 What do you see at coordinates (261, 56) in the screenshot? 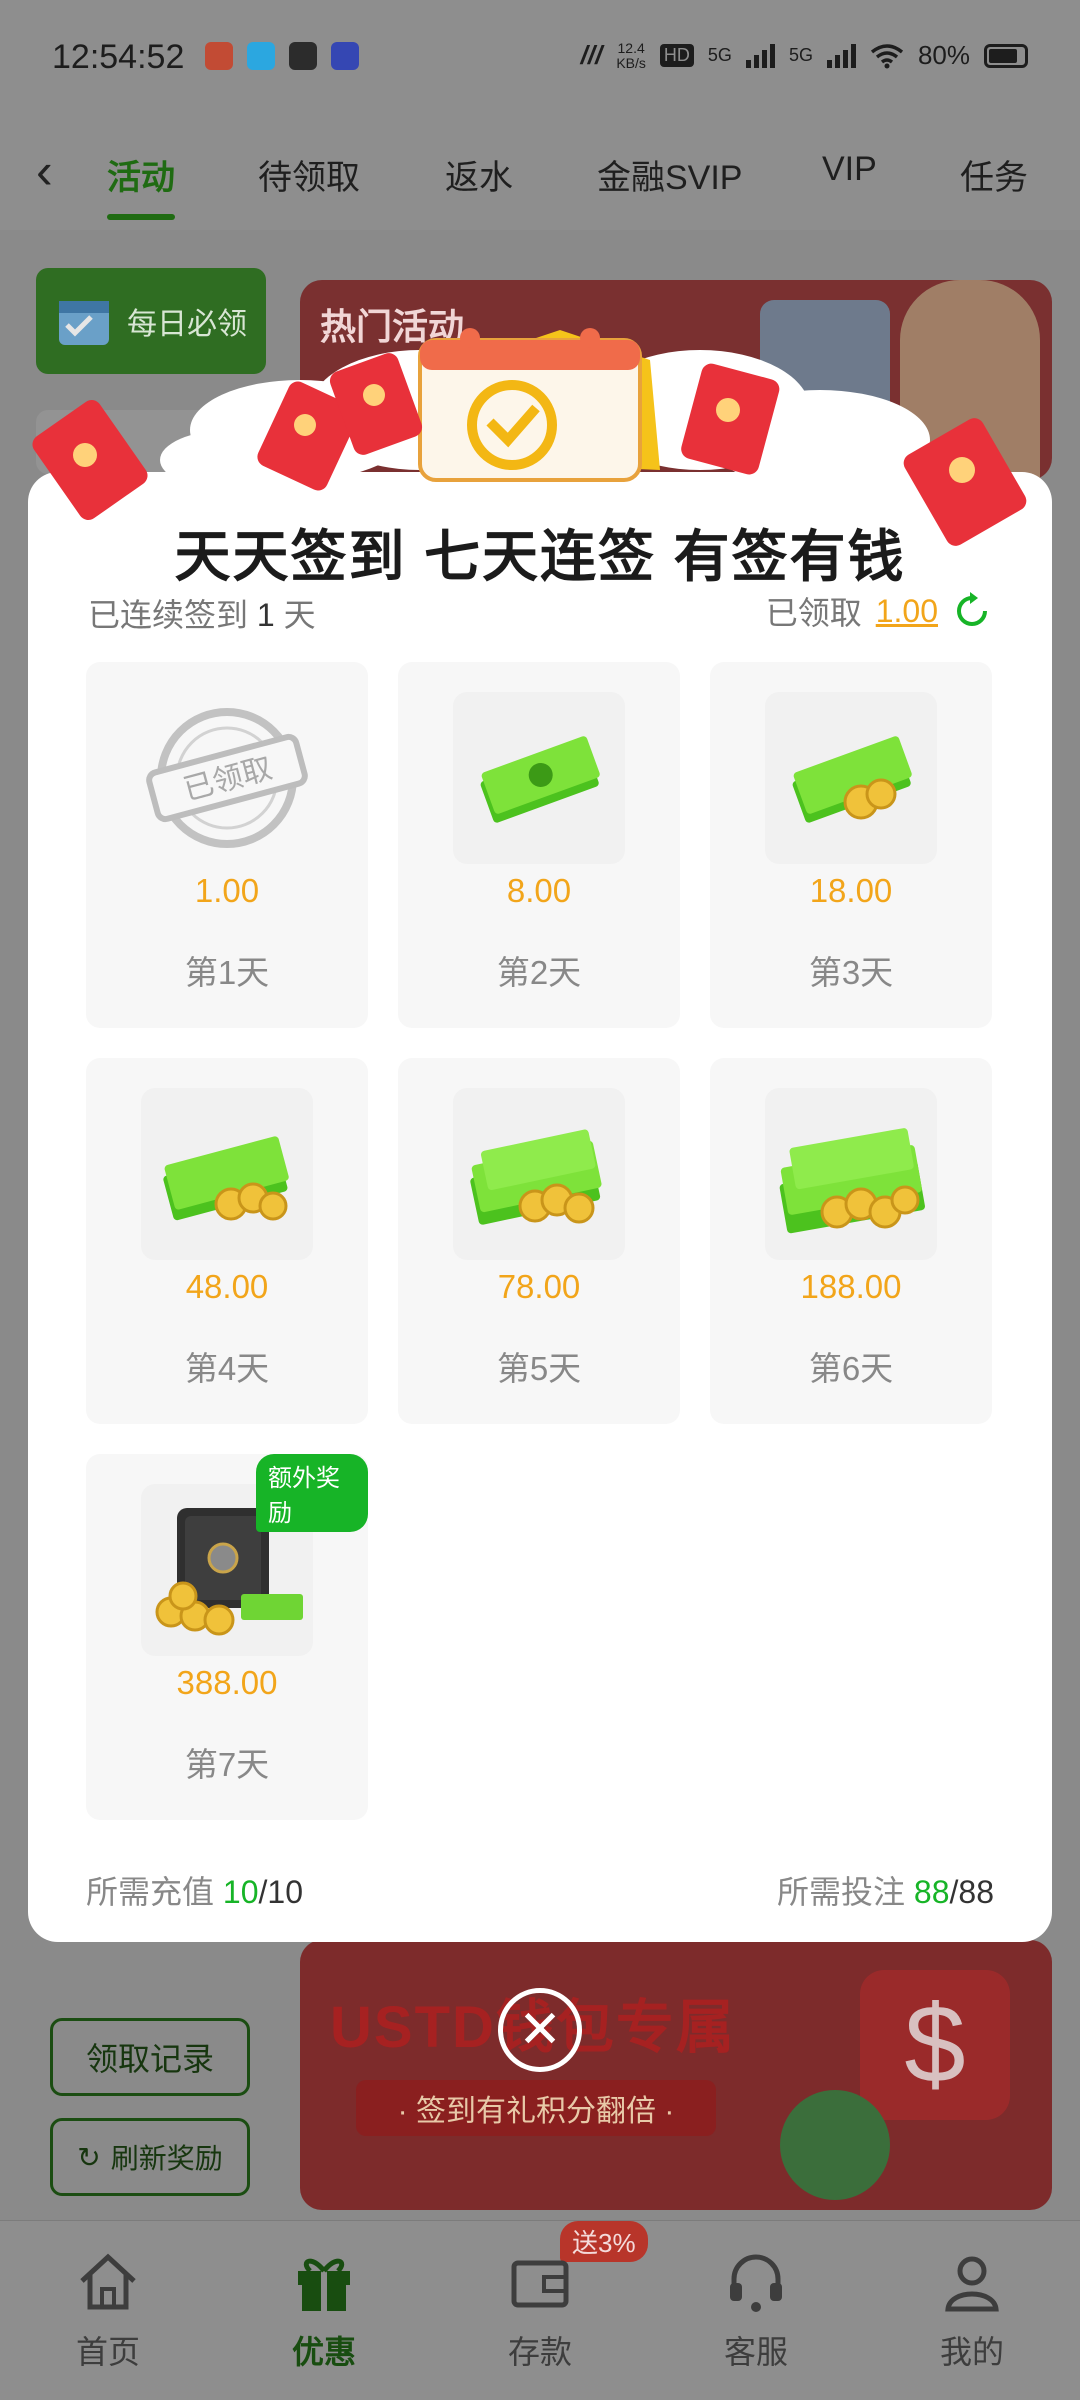
I see `chat-notification-icon` at bounding box center [261, 56].